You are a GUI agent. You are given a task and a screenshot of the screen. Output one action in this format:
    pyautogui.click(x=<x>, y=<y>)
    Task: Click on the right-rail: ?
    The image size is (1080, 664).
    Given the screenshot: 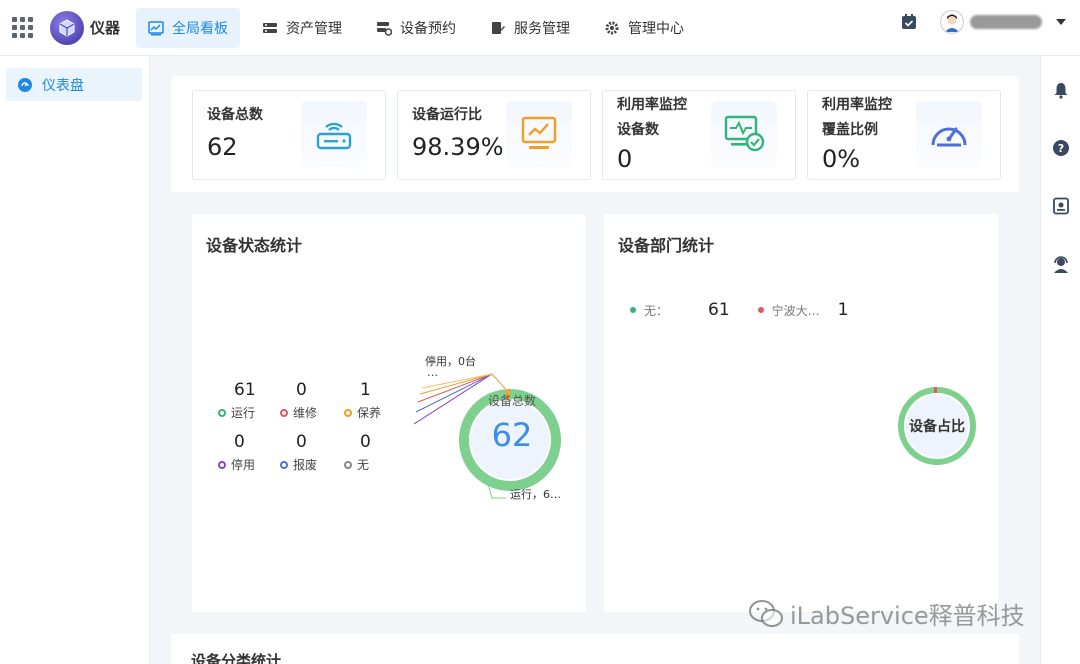 What is the action you would take?
    pyautogui.click(x=1060, y=360)
    